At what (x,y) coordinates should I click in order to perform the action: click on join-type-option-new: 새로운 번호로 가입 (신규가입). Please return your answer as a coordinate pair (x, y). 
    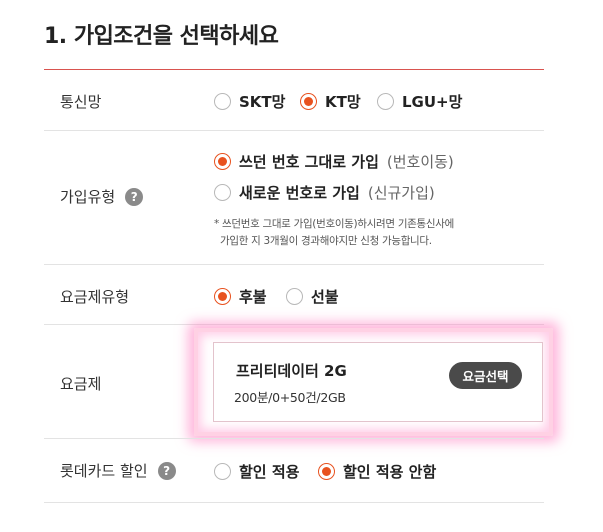
    Looking at the image, I should click on (324, 192).